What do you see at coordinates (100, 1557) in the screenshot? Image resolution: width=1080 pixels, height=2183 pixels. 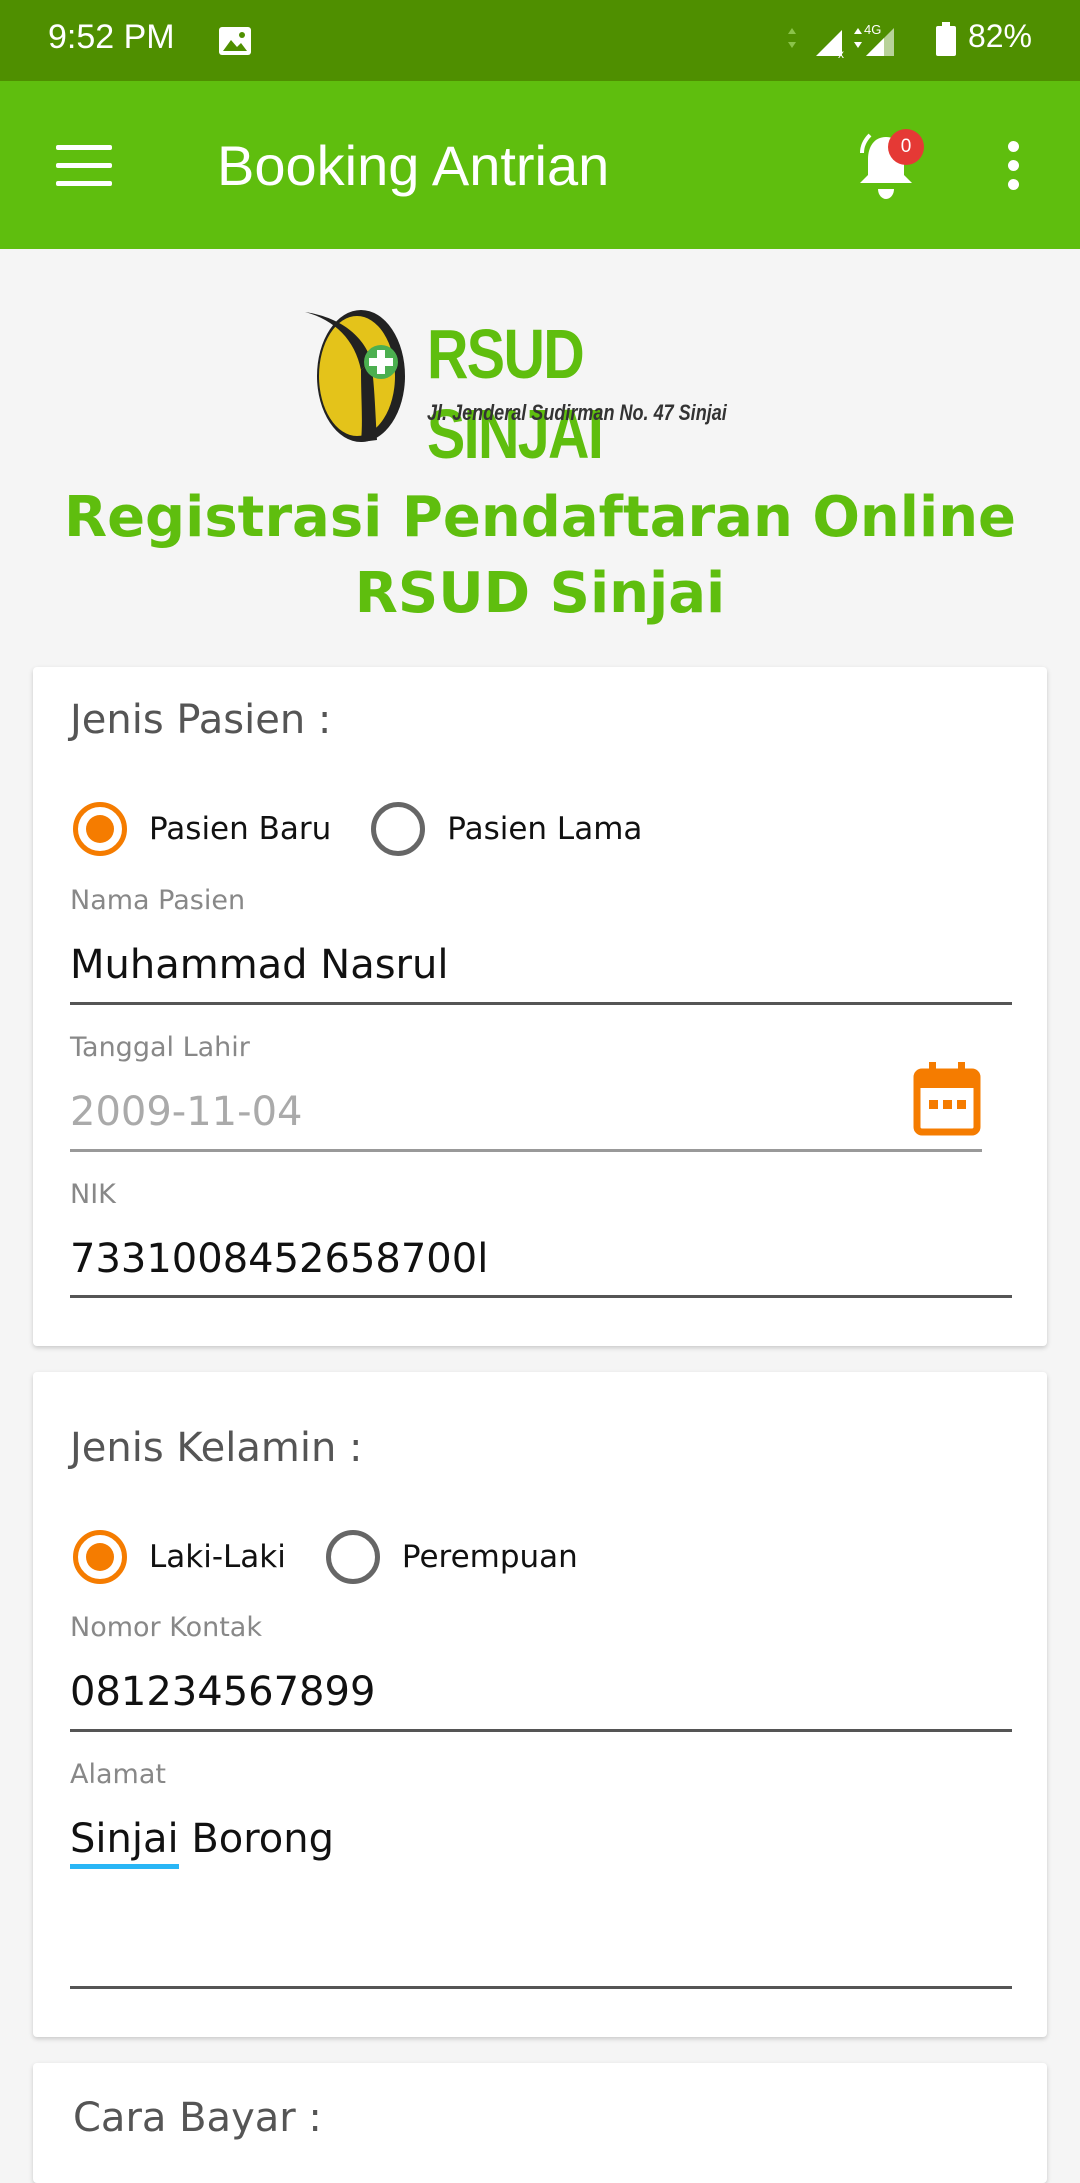 I see `radio-laki-laki` at bounding box center [100, 1557].